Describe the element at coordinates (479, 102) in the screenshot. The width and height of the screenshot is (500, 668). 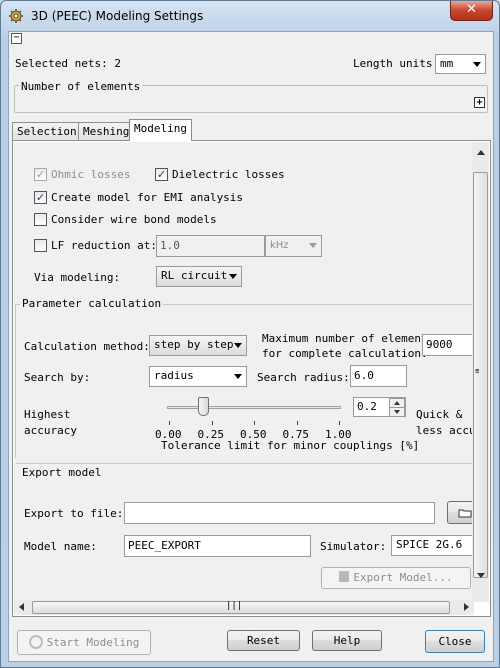
I see `expand-icon: +` at that location.